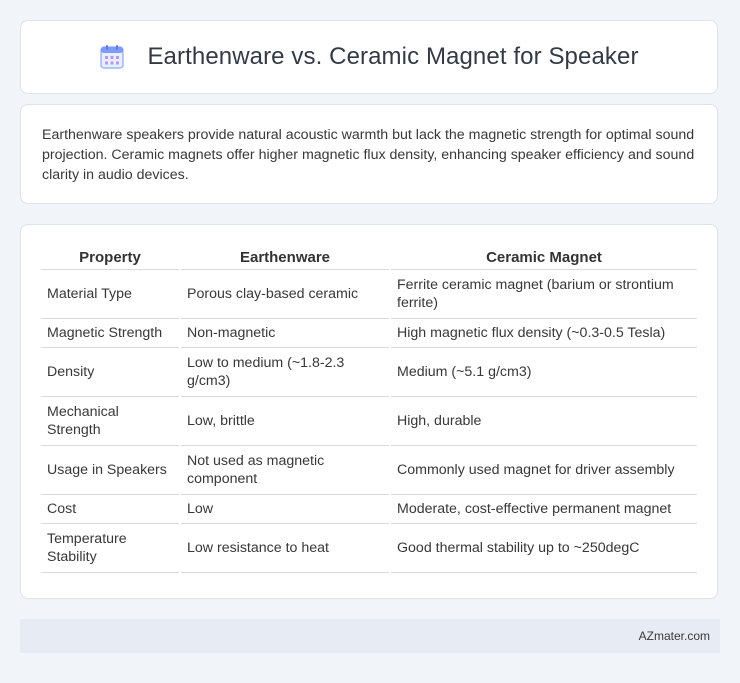 The image size is (740, 683). Describe the element at coordinates (285, 333) in the screenshot. I see `earthenware-cell: Non-magnetic` at that location.